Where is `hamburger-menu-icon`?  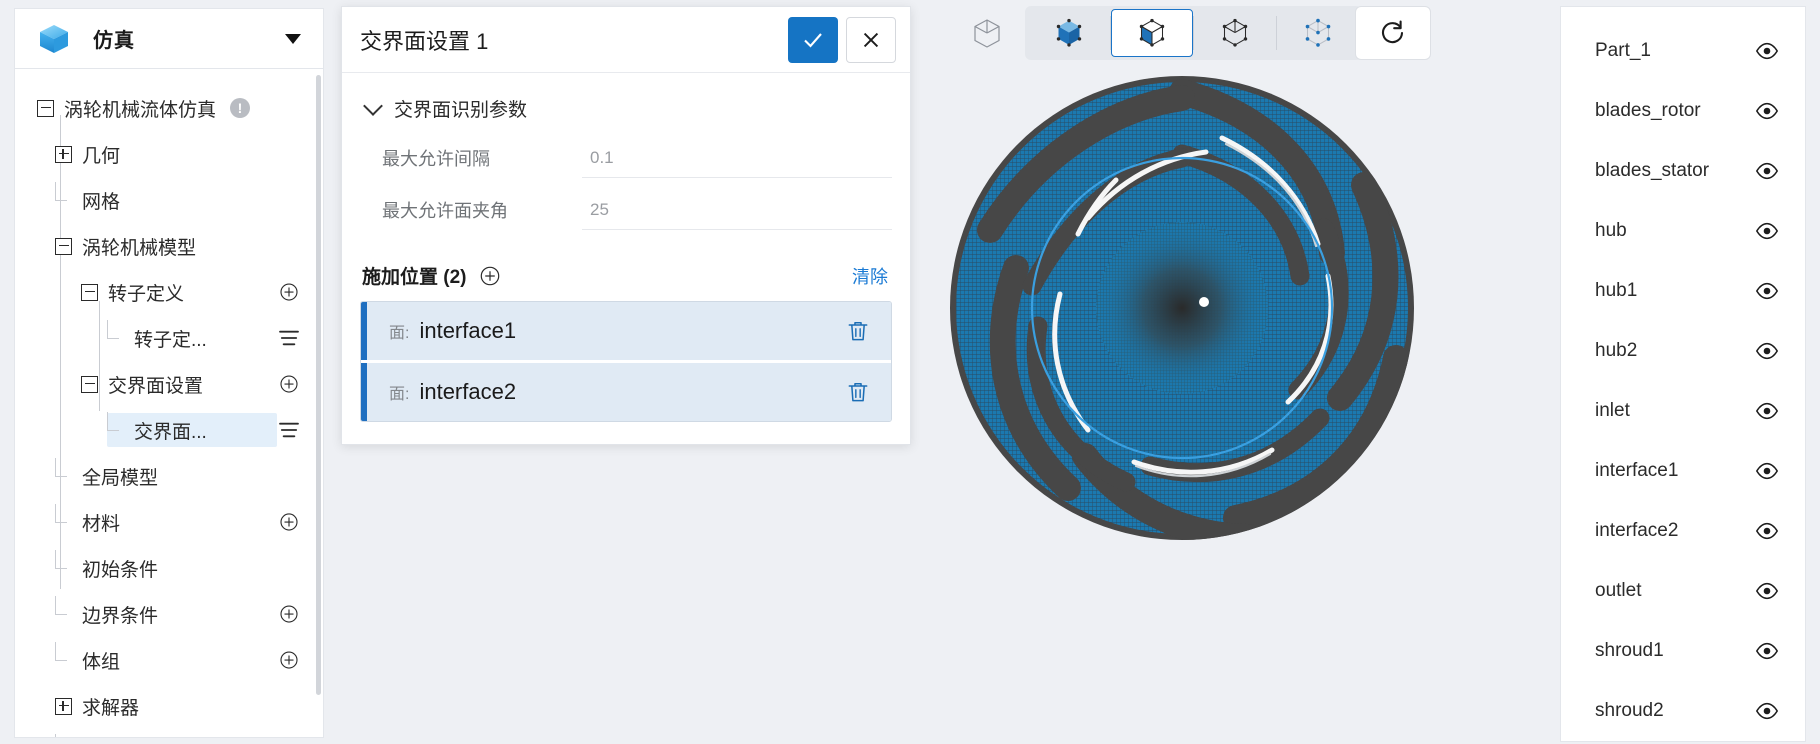 hamburger-menu-icon is located at coordinates (289, 430).